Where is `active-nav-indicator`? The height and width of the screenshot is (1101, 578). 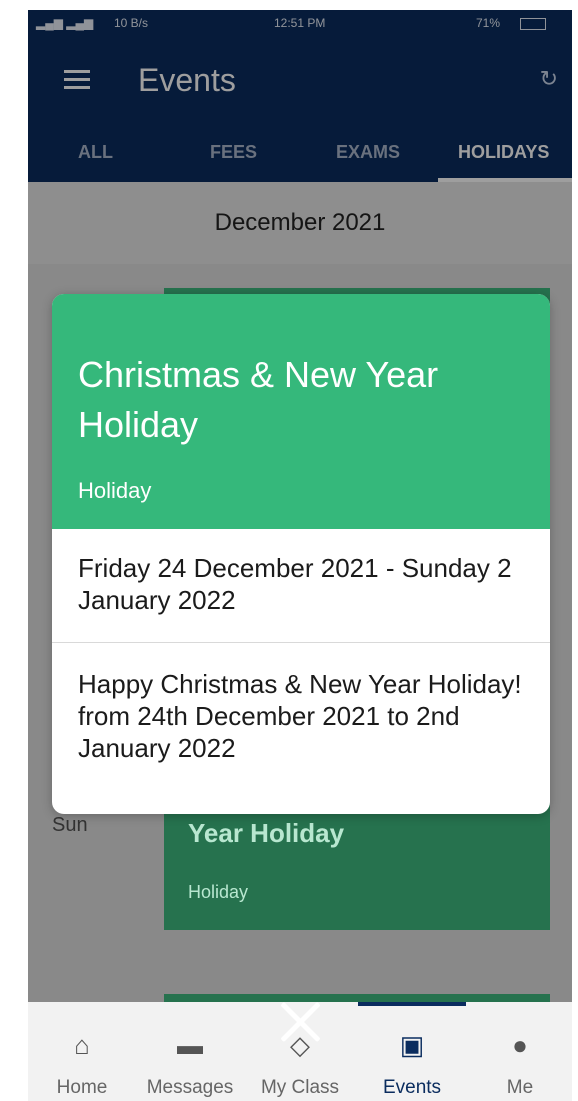
active-nav-indicator is located at coordinates (412, 1004).